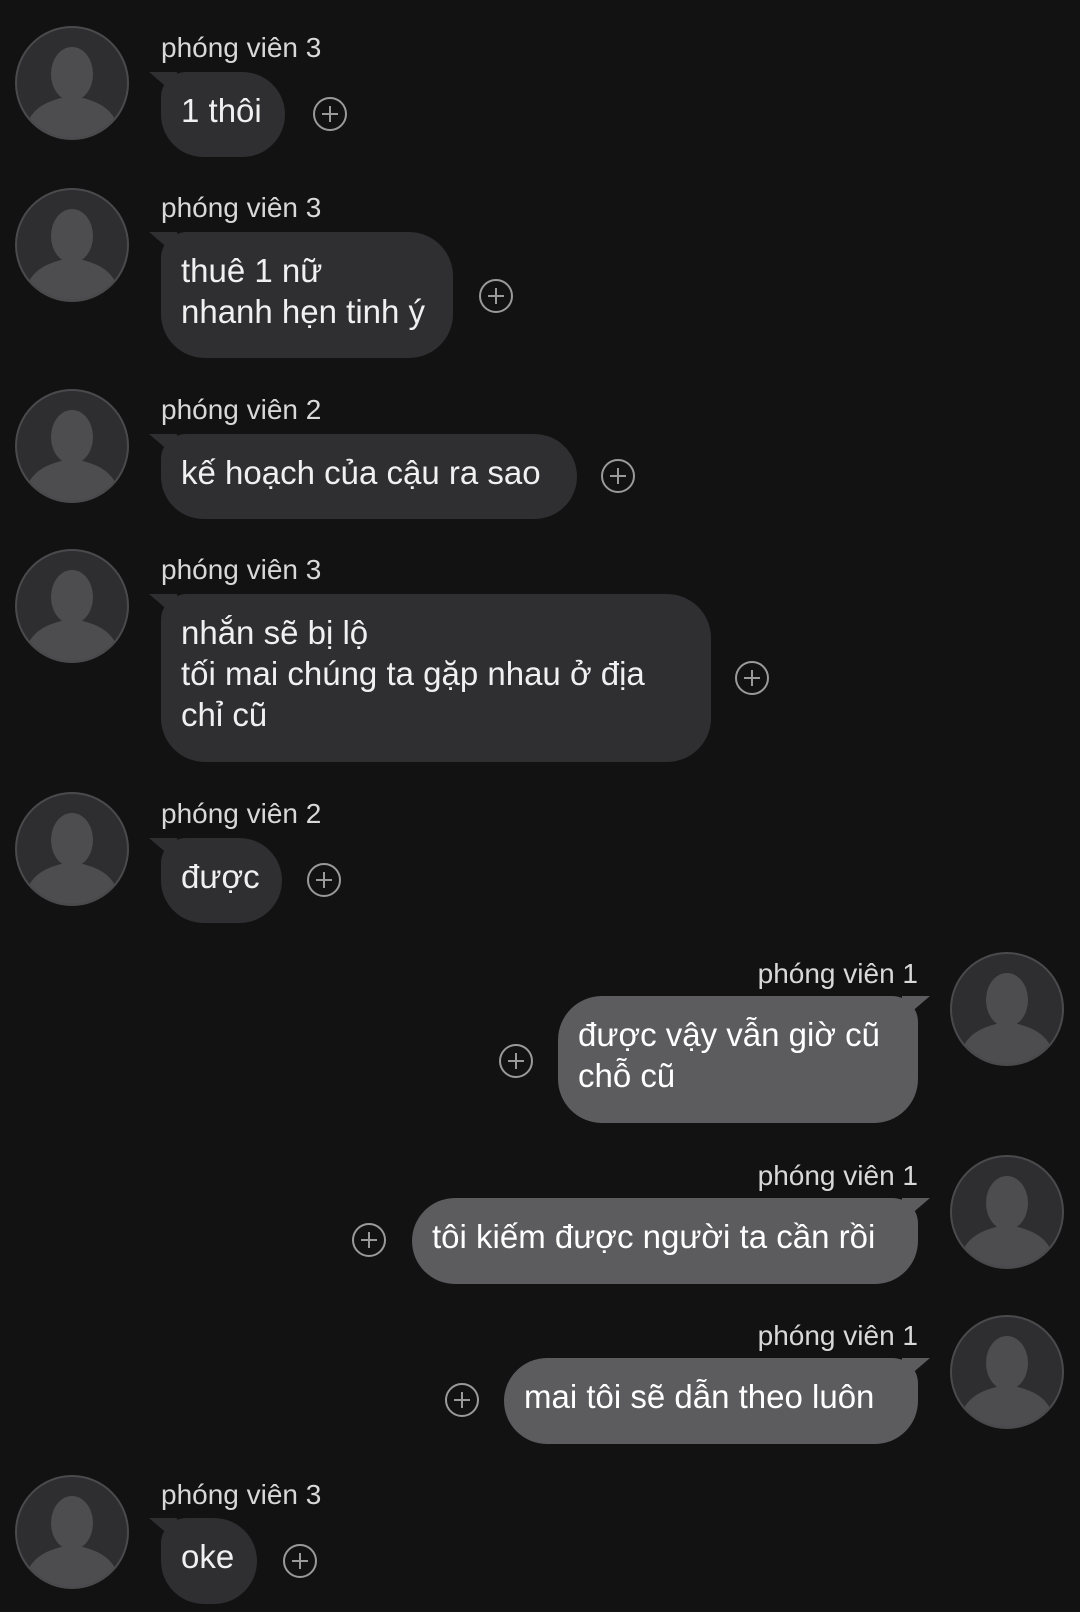 The image size is (1080, 1612). Describe the element at coordinates (665, 1241) in the screenshot. I see `message-bubble: tôi kiếm được người ta cần rồi` at that location.